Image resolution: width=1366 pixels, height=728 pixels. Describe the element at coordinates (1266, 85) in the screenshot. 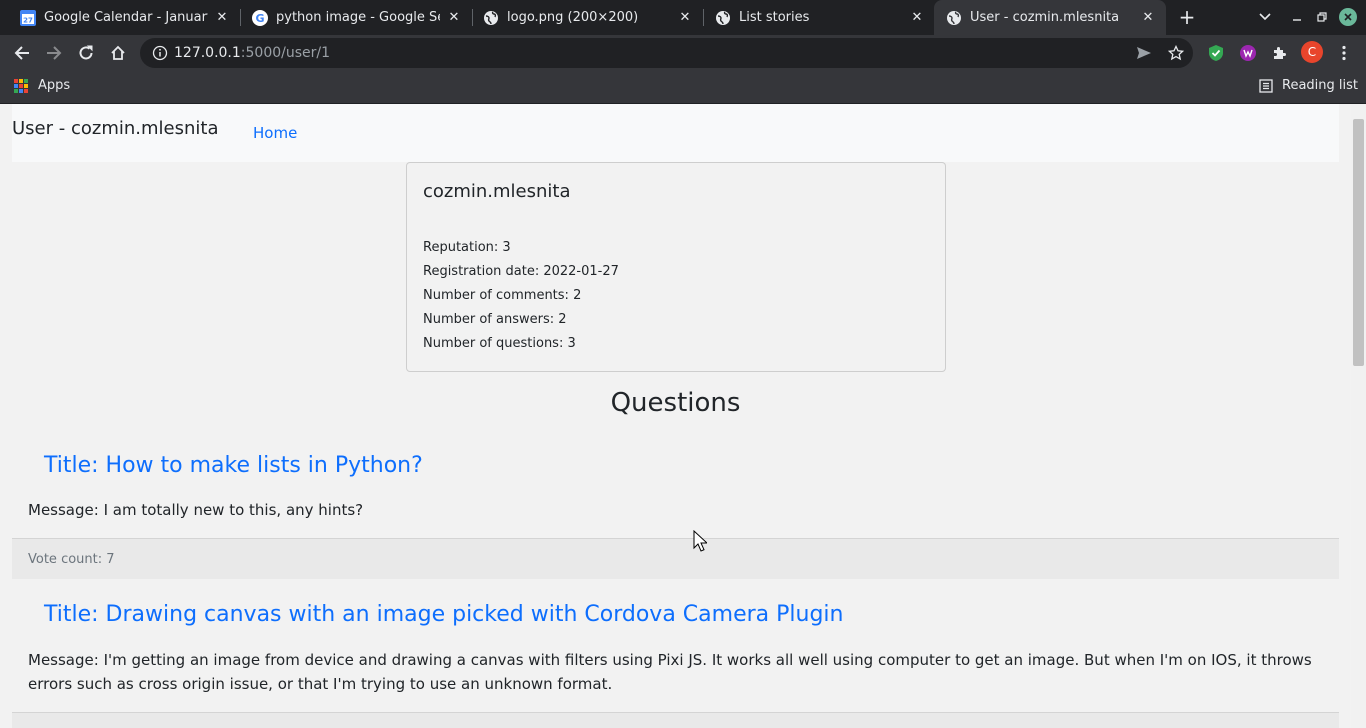

I see `reading-list-icon` at that location.